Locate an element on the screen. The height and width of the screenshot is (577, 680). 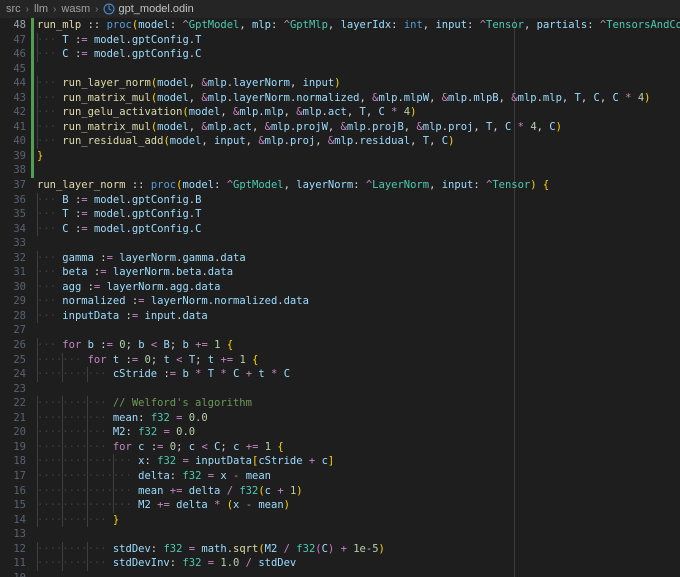
code-text: ··········· mean: f32 = 0.0 is located at coordinates (122, 417).